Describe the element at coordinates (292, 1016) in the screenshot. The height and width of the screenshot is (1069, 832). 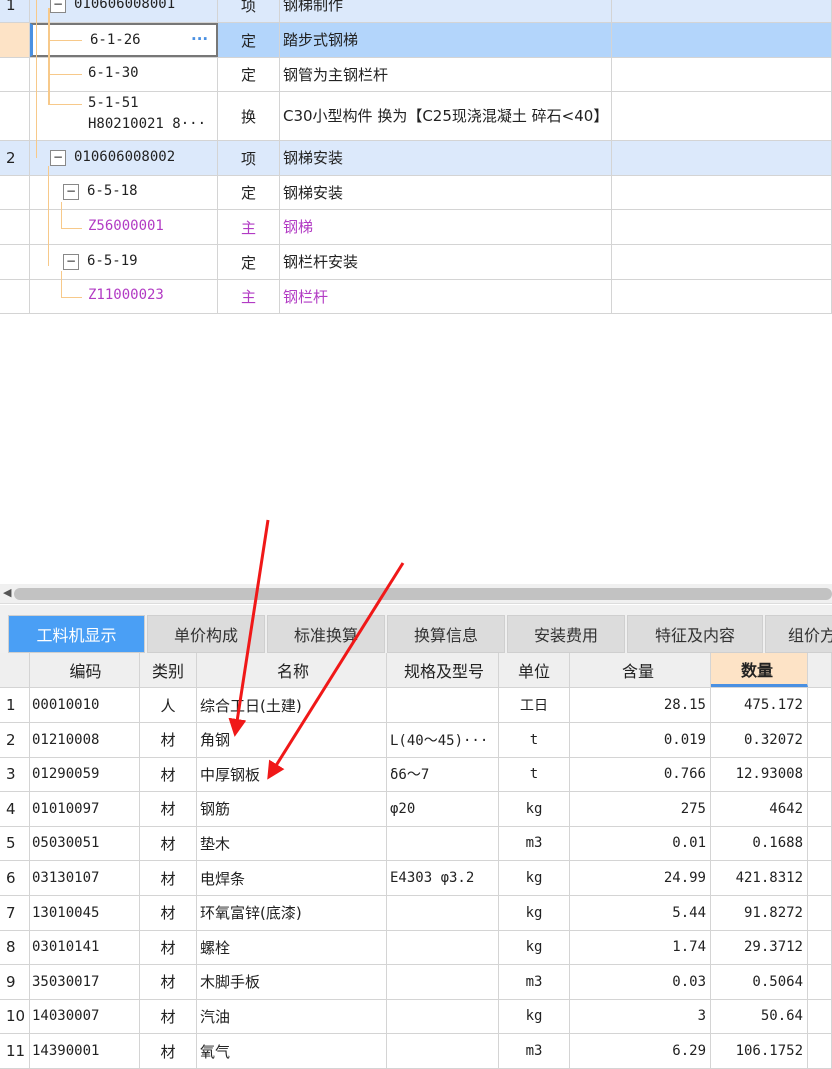
I see `name-cell: 汽油` at that location.